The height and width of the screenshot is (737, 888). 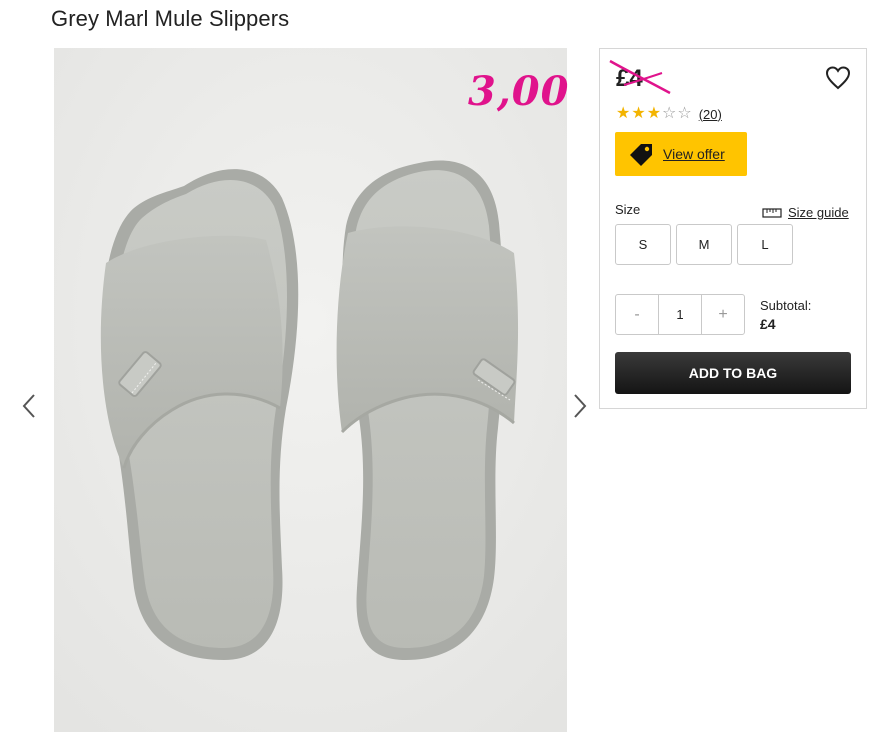 What do you see at coordinates (710, 114) in the screenshot?
I see `reviews-link: (20)` at bounding box center [710, 114].